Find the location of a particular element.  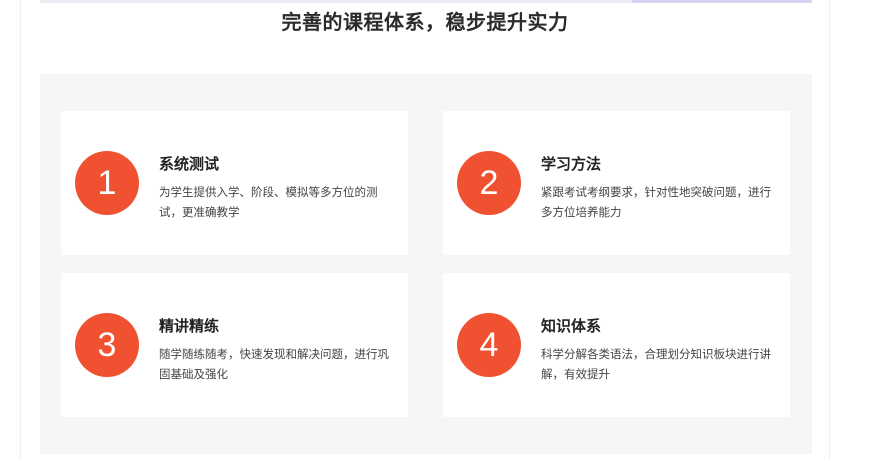

feature-card-lecture-practice: 3 精讲精练 随学随练随考，快速发现和解决问题，进行巩固基础及强化 is located at coordinates (234, 345).